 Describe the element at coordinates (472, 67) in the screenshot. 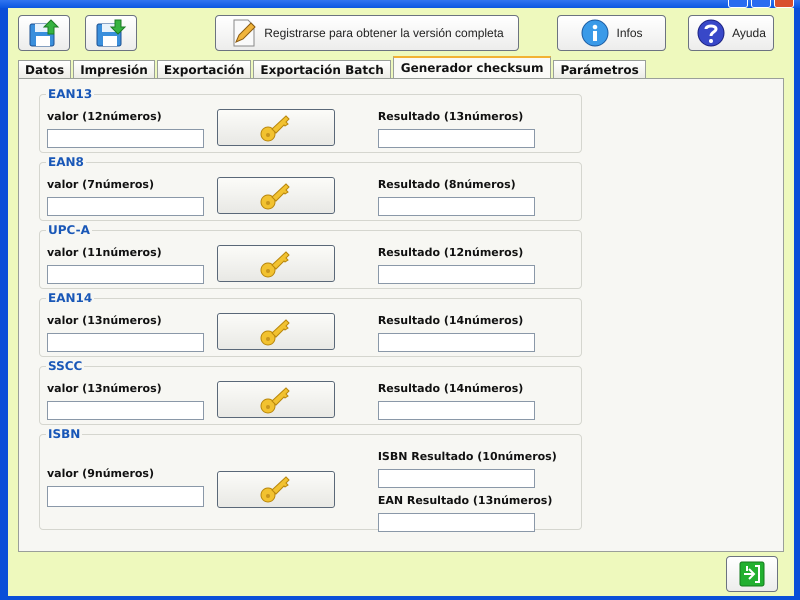

I see `tab: Generador checksum` at that location.